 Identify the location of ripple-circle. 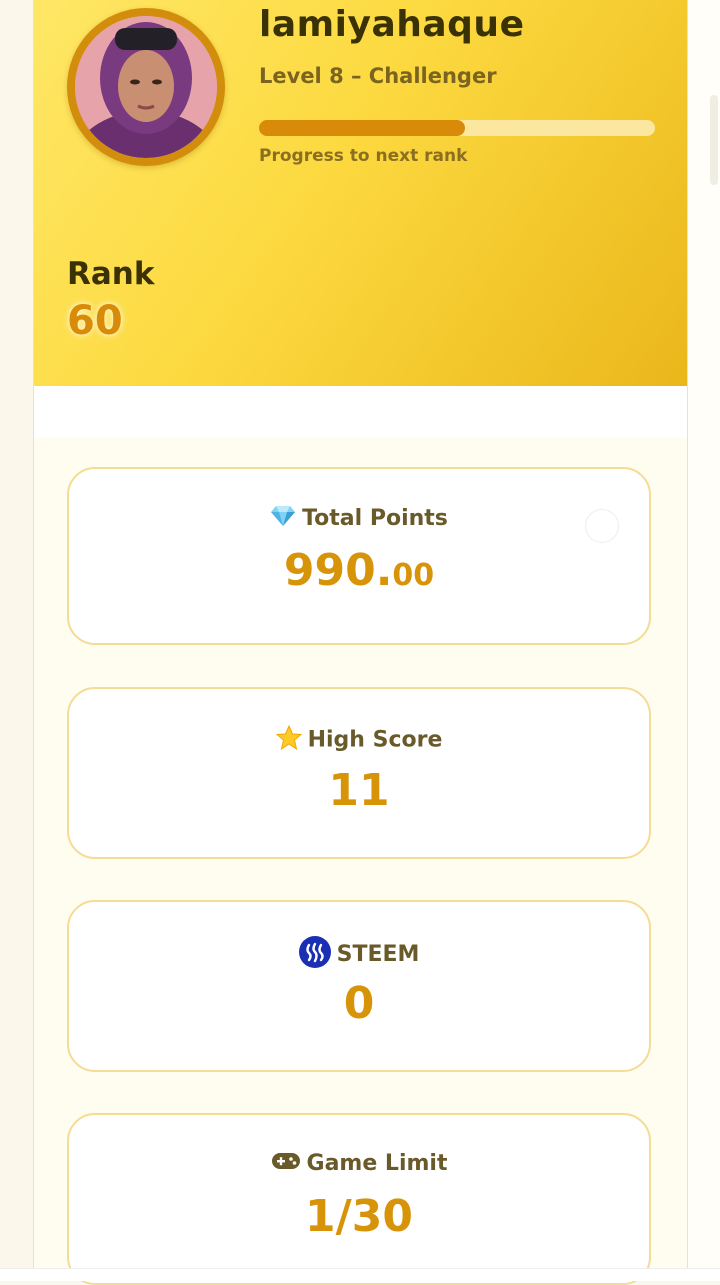
(602, 526).